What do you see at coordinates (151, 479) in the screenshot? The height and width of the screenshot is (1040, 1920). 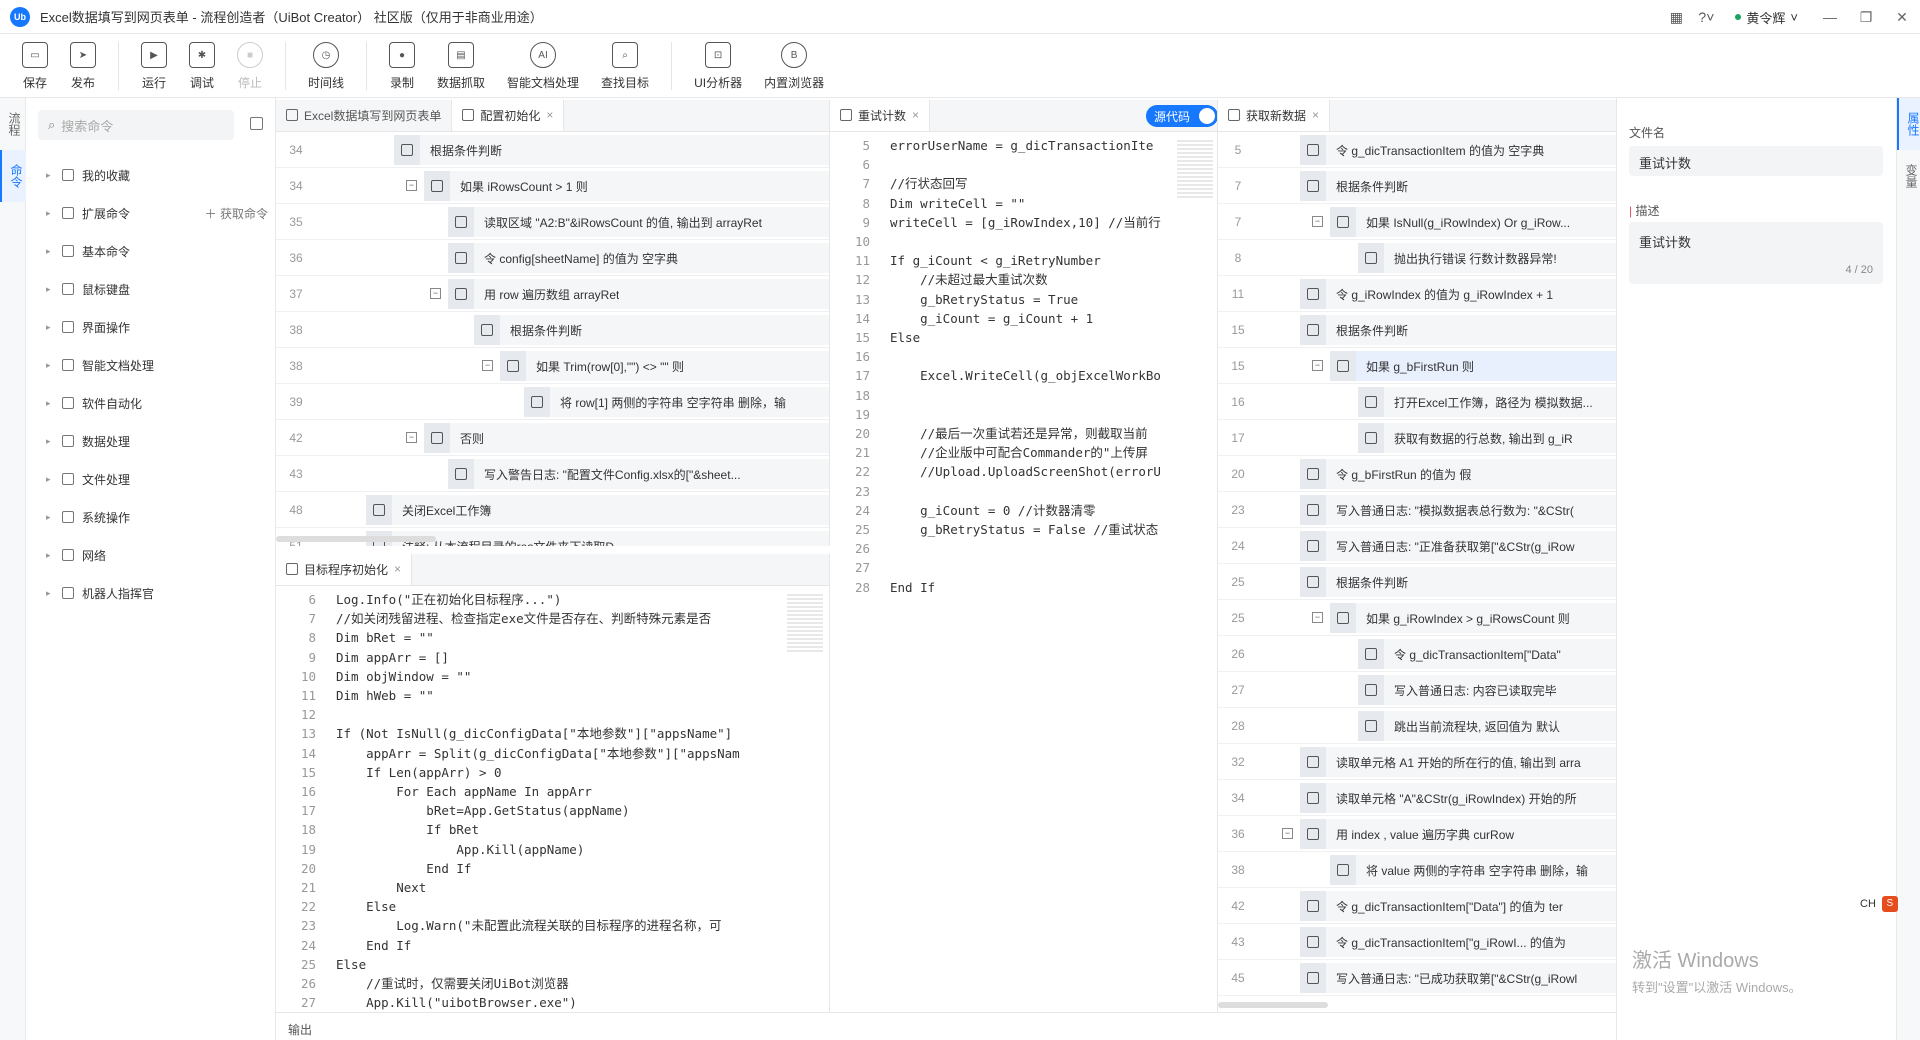 I see `command-category: ▸ 文件处理` at bounding box center [151, 479].